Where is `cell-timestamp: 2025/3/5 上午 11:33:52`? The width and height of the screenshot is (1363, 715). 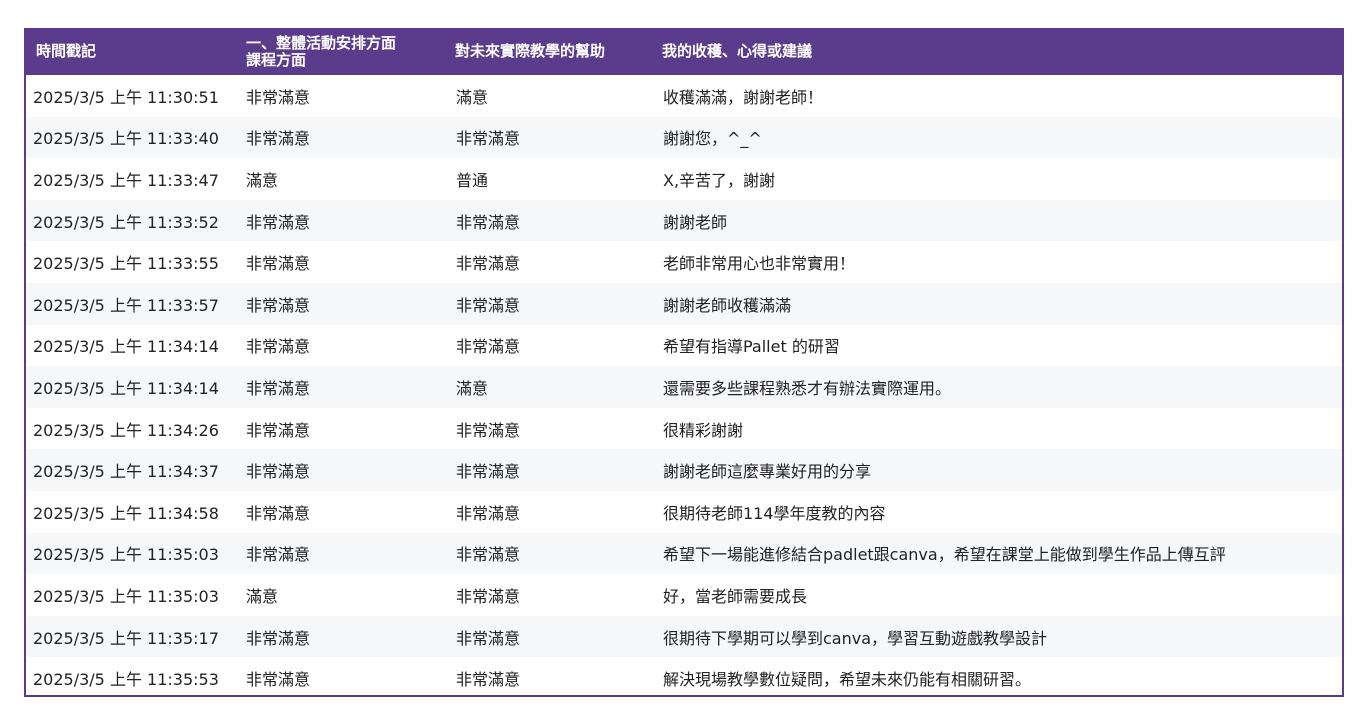 cell-timestamp: 2025/3/5 上午 11:33:52 is located at coordinates (126, 222).